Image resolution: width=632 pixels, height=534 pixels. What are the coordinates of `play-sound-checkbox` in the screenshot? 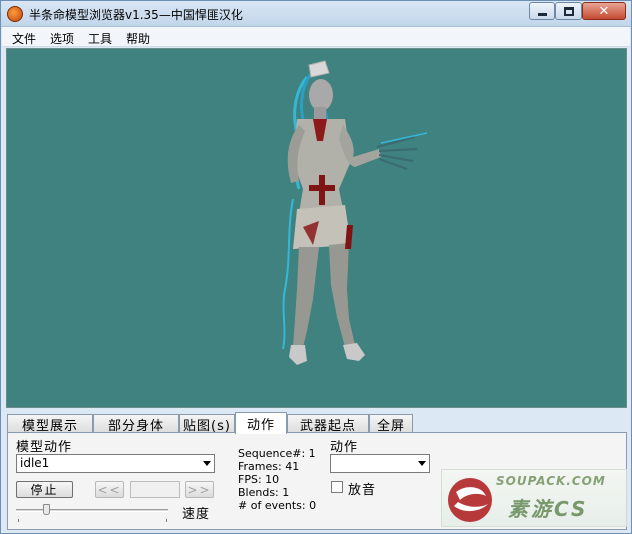 It's located at (337, 487).